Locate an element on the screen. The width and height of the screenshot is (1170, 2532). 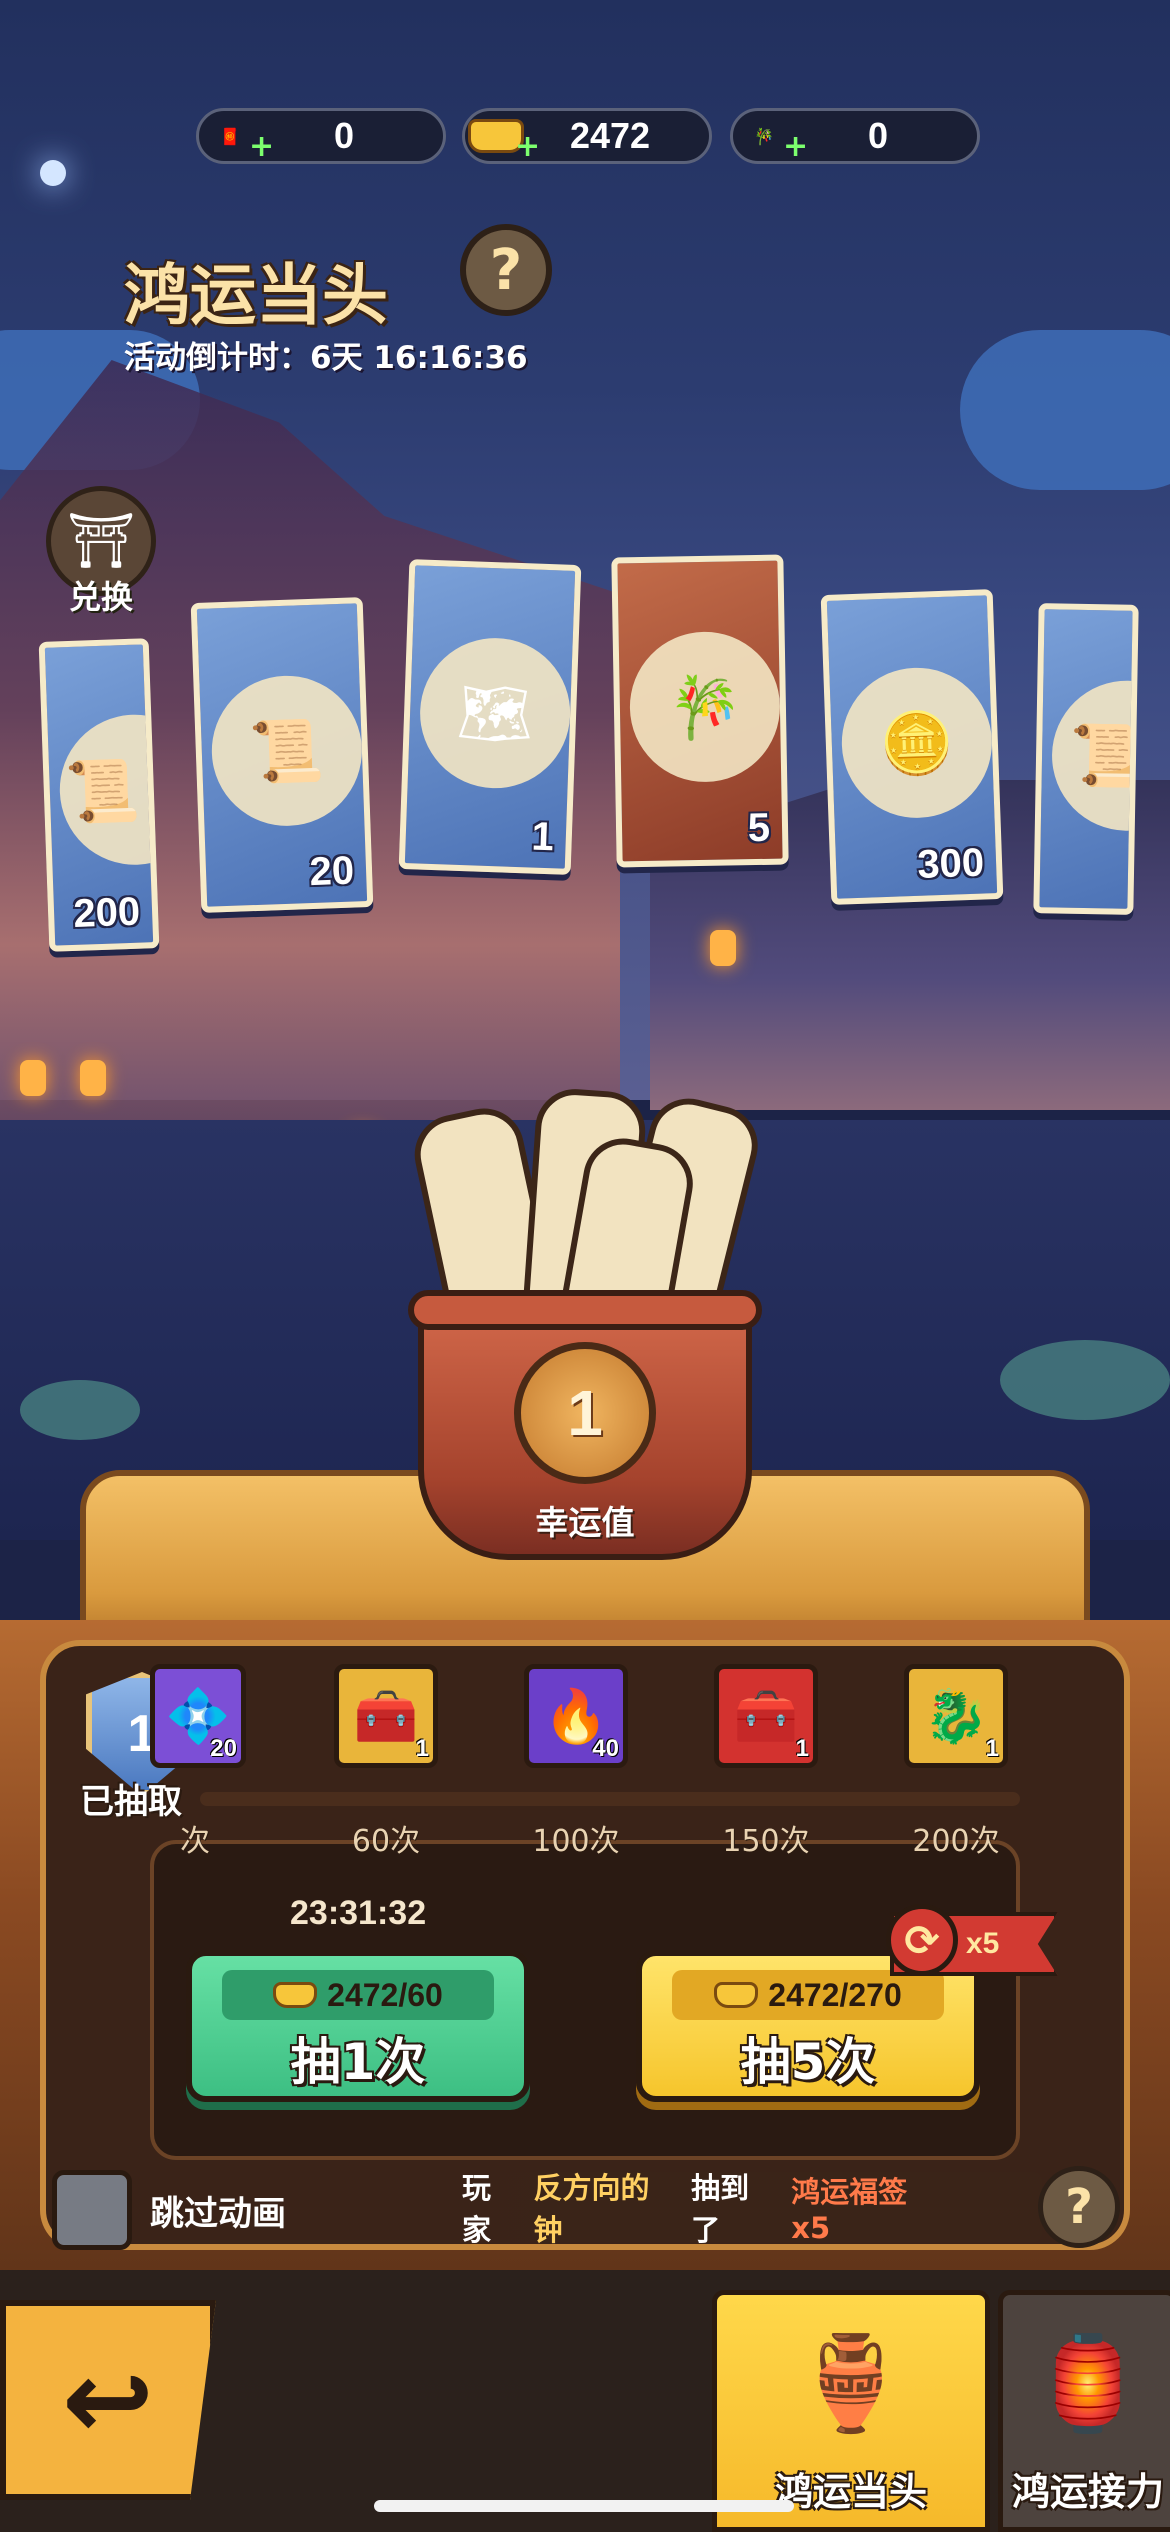
milestone-label: 次 is located at coordinates (195, 1841).